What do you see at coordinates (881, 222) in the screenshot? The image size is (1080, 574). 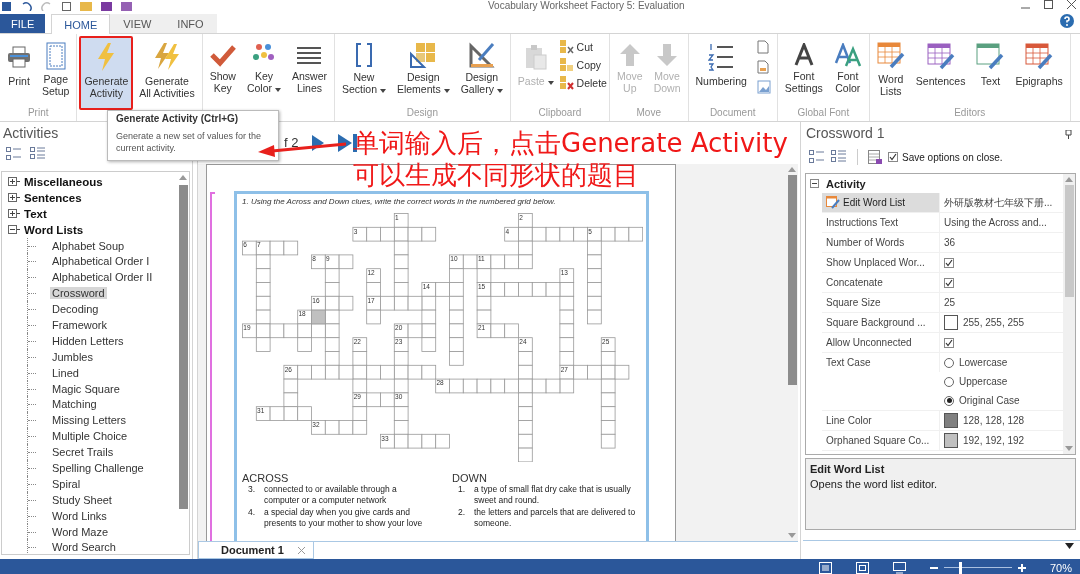 I see `property-label: Instructions Text` at bounding box center [881, 222].